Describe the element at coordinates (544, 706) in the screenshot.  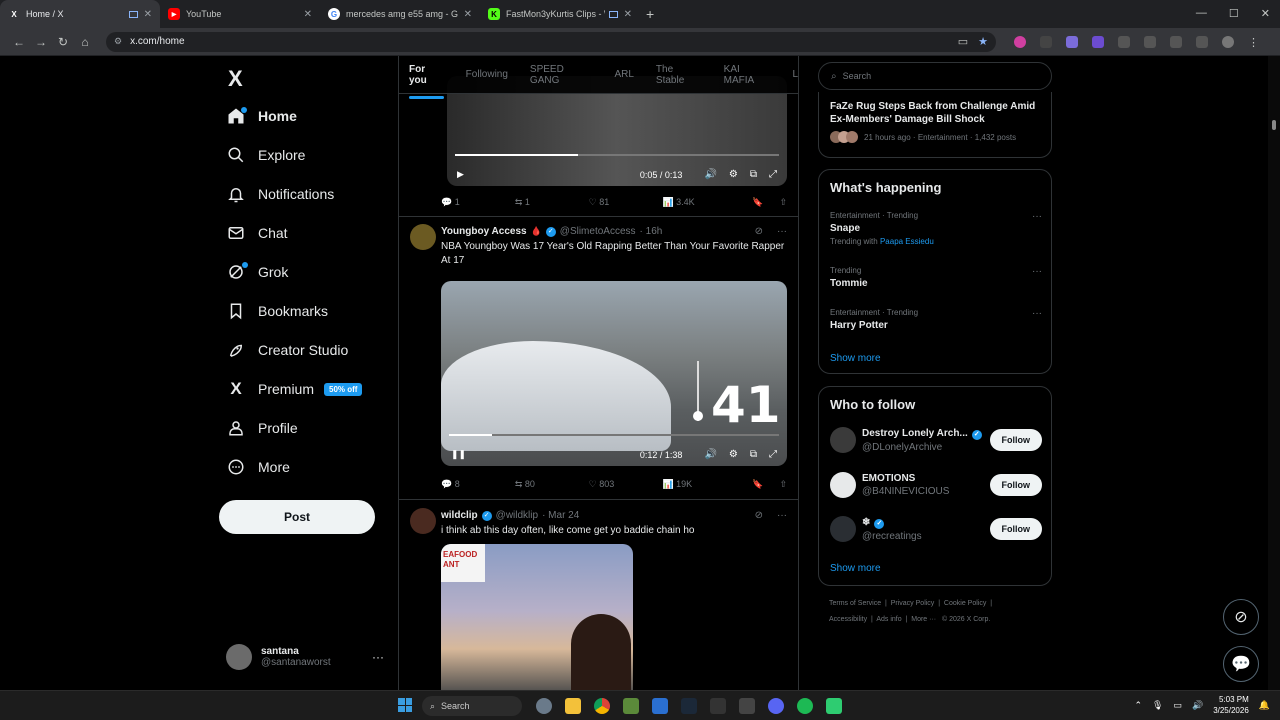
I see `settings-app-icon` at that location.